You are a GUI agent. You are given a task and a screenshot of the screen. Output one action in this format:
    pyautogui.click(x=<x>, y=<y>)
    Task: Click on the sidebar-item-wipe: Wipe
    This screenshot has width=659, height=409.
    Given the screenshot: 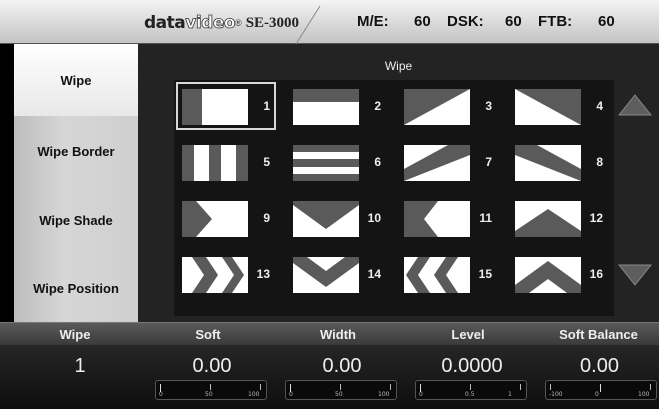 What is the action you would take?
    pyautogui.click(x=76, y=80)
    